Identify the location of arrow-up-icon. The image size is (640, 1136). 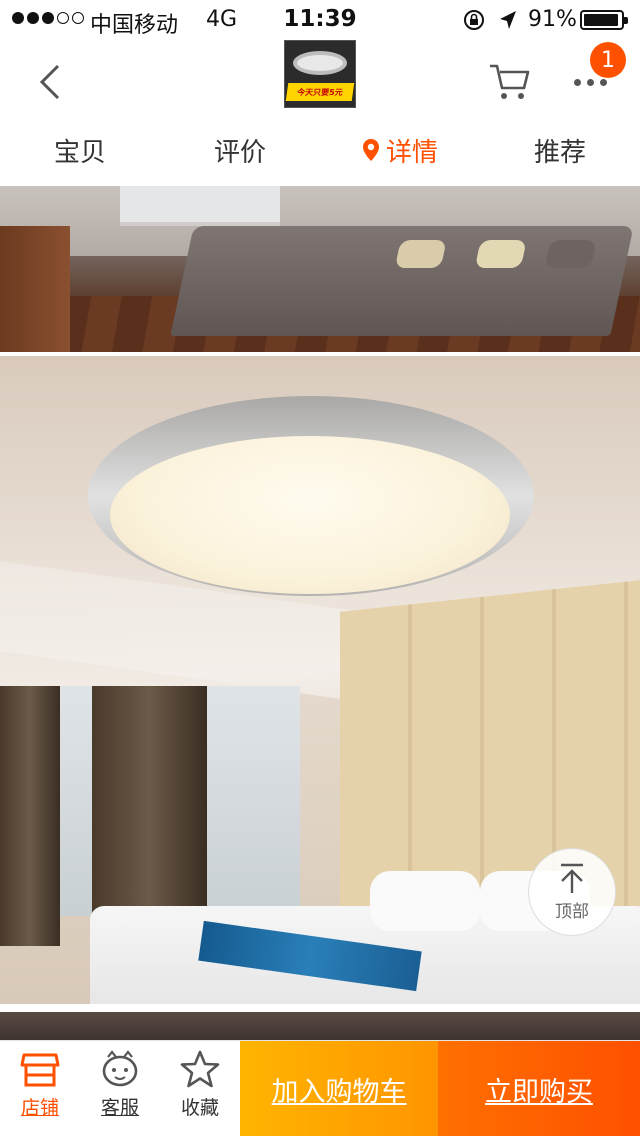
(572, 878).